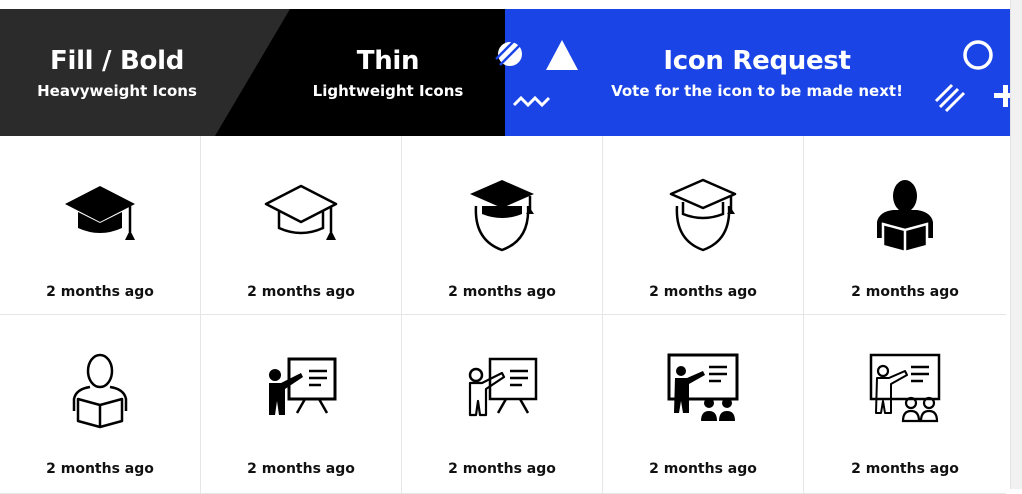  I want to click on tab-fill-bold: Fill / Bold Heavyweight Icons, so click(117, 72).